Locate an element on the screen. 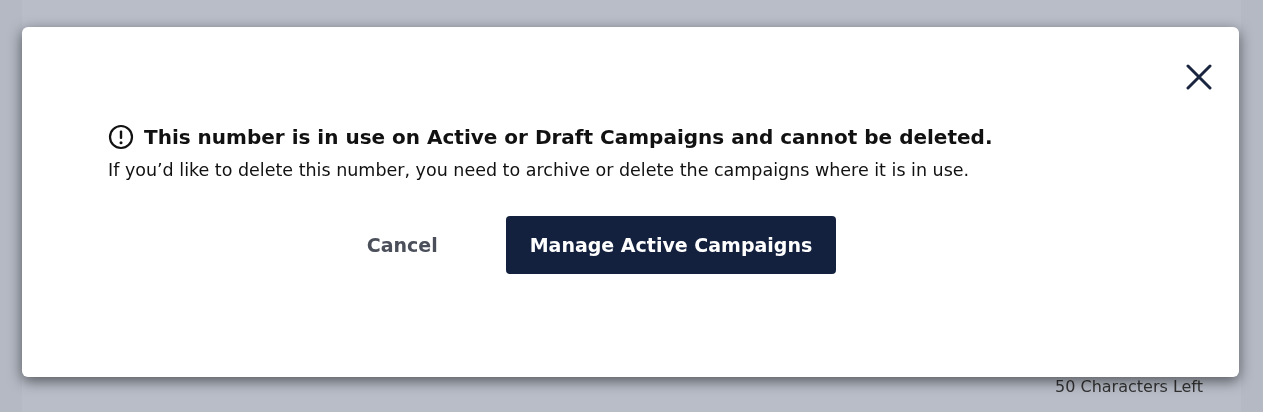  cancel-button: Cancel is located at coordinates (402, 245).